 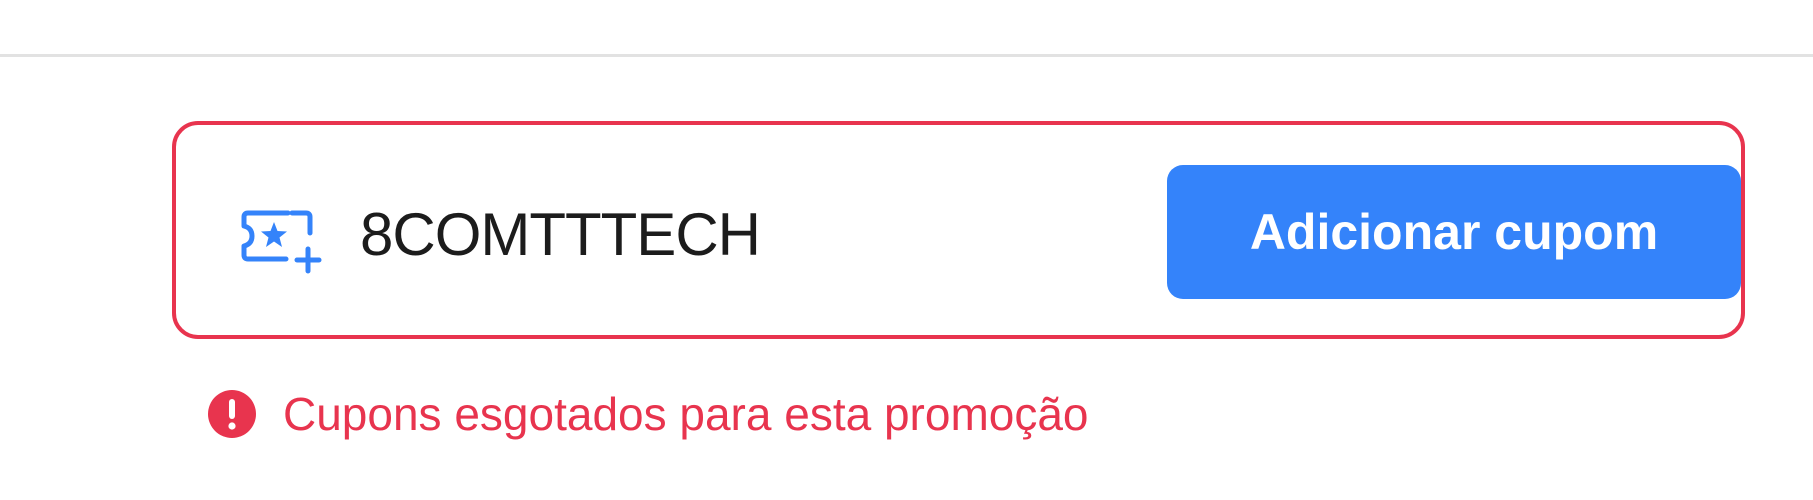 I want to click on error-text: Cupons esgotados para esta promoção, so click(x=686, y=414).